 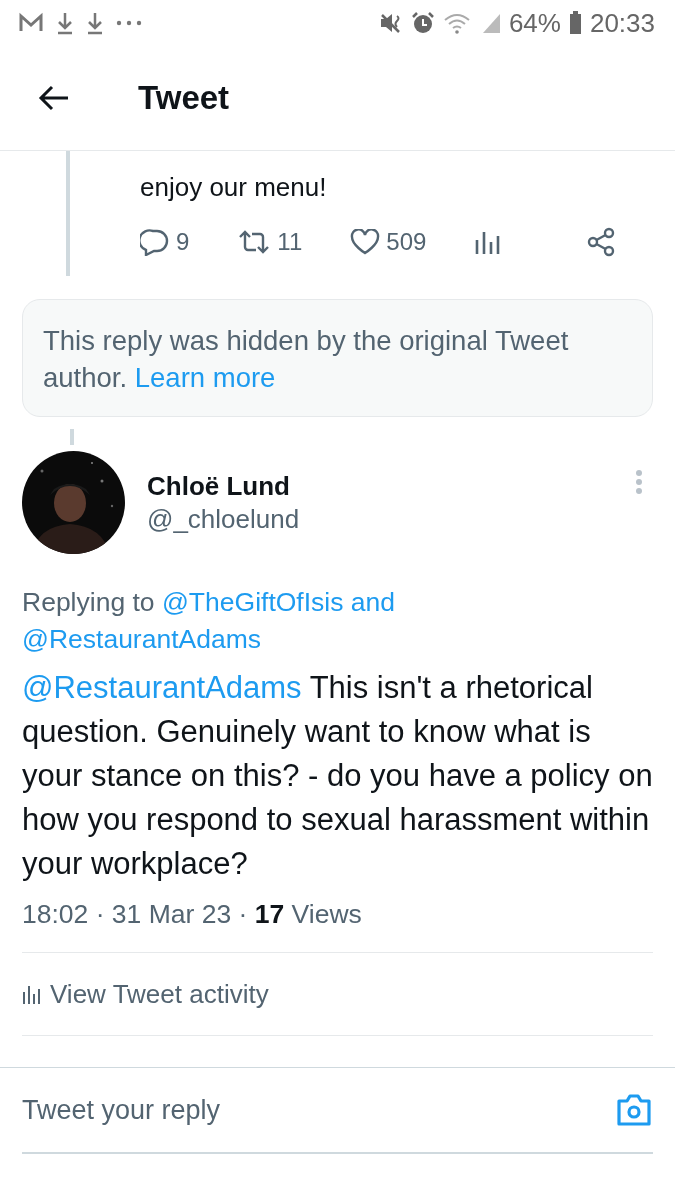 What do you see at coordinates (365, 242) in the screenshot?
I see `heart-icon` at bounding box center [365, 242].